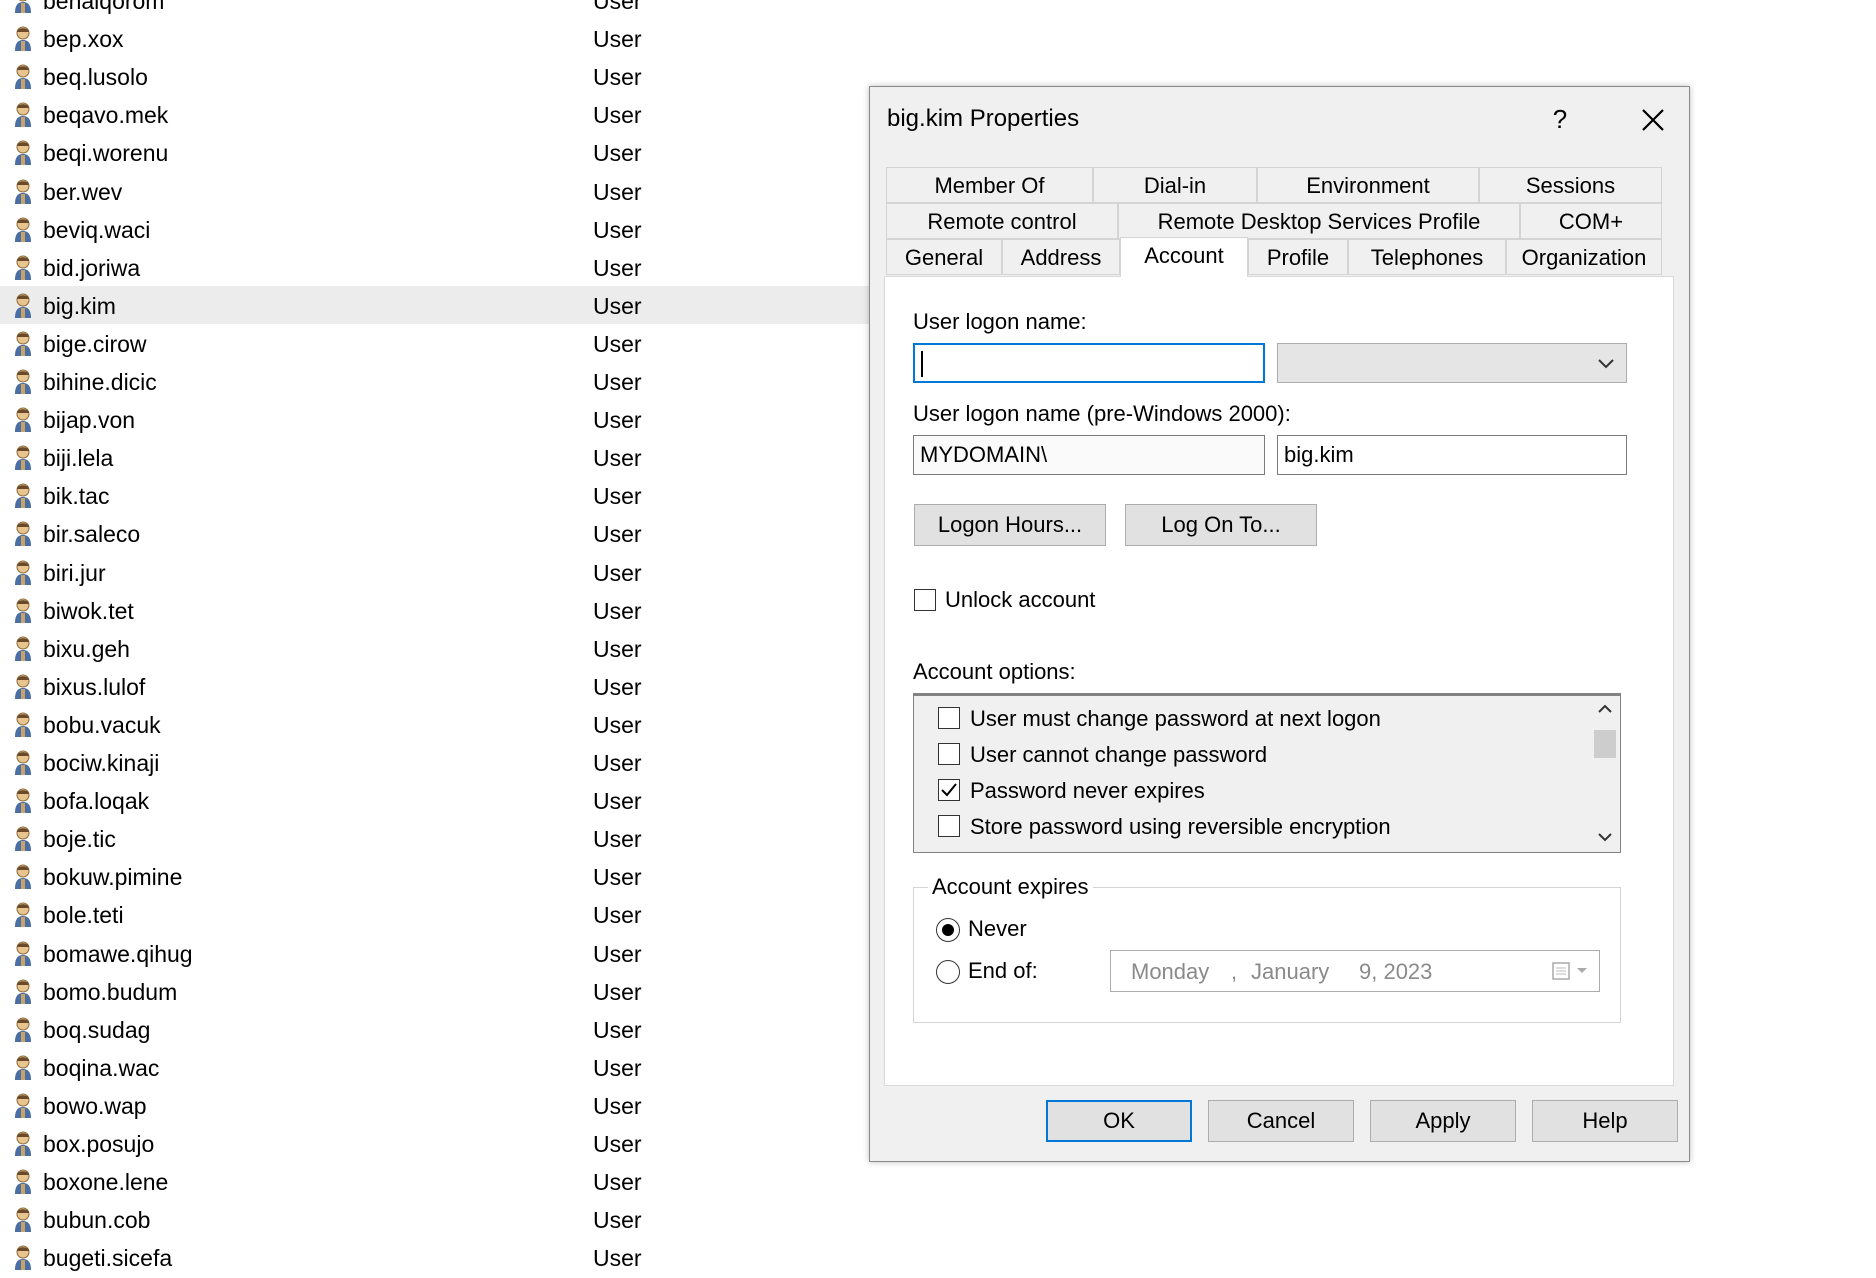  I want to click on user-row: bijap.von User, so click(435, 419).